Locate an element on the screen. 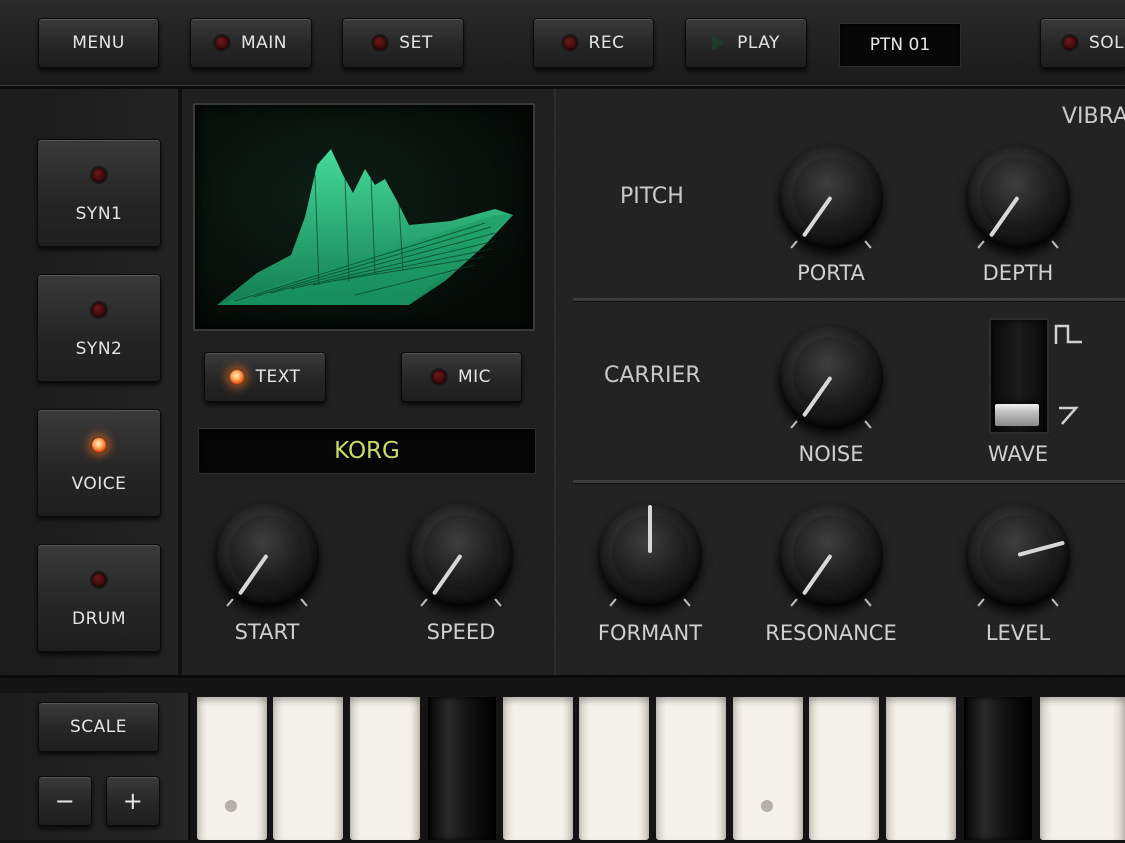 This screenshot has height=843, width=1125. scale-button-label: SCALE is located at coordinates (98, 727).